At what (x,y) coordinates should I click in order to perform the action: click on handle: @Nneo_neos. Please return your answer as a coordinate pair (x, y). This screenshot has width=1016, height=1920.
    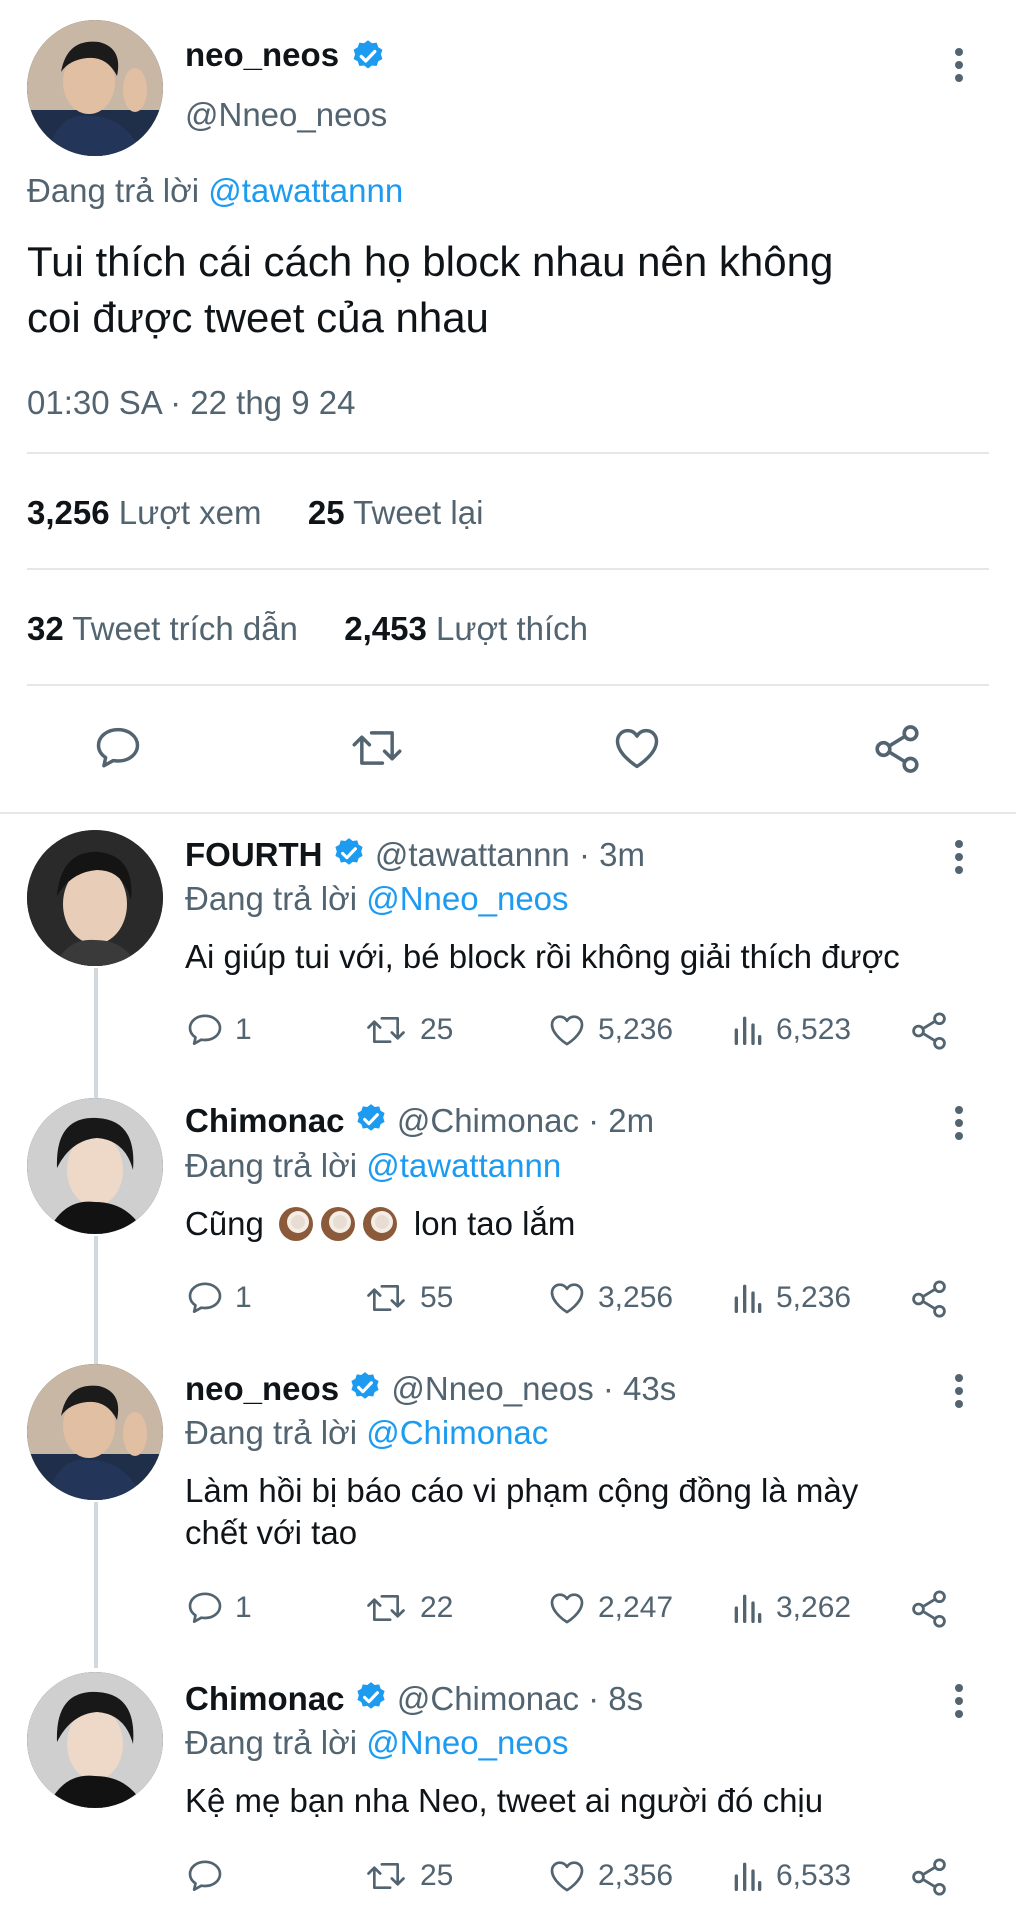
    Looking at the image, I should click on (286, 115).